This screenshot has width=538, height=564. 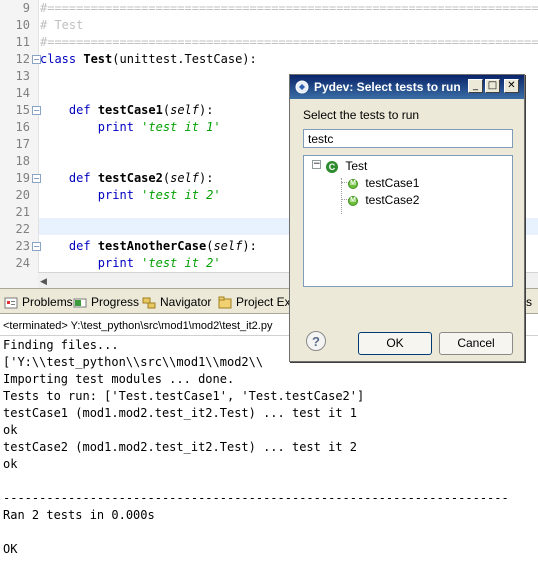 What do you see at coordinates (130, 110) in the screenshot?
I see `identifier: testCase1` at bounding box center [130, 110].